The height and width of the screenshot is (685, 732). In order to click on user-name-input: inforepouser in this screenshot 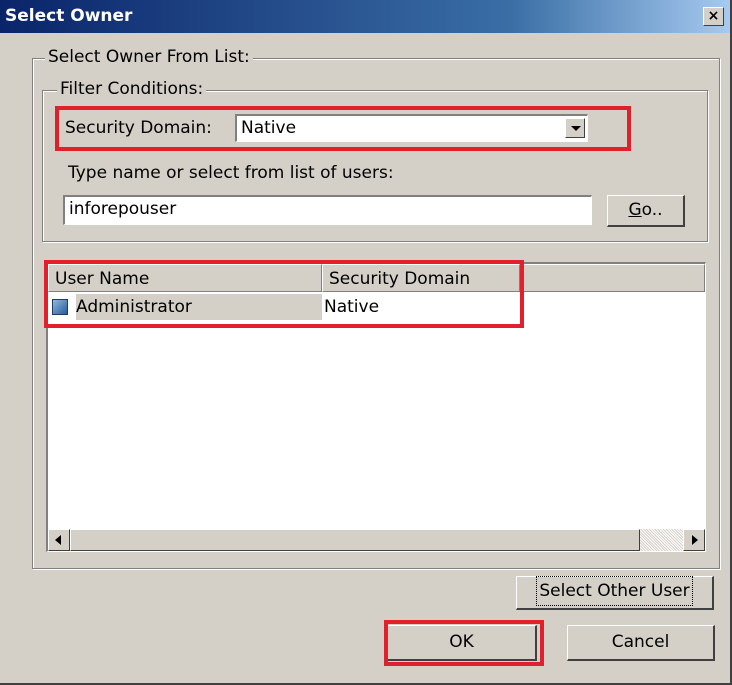, I will do `click(327, 210)`.